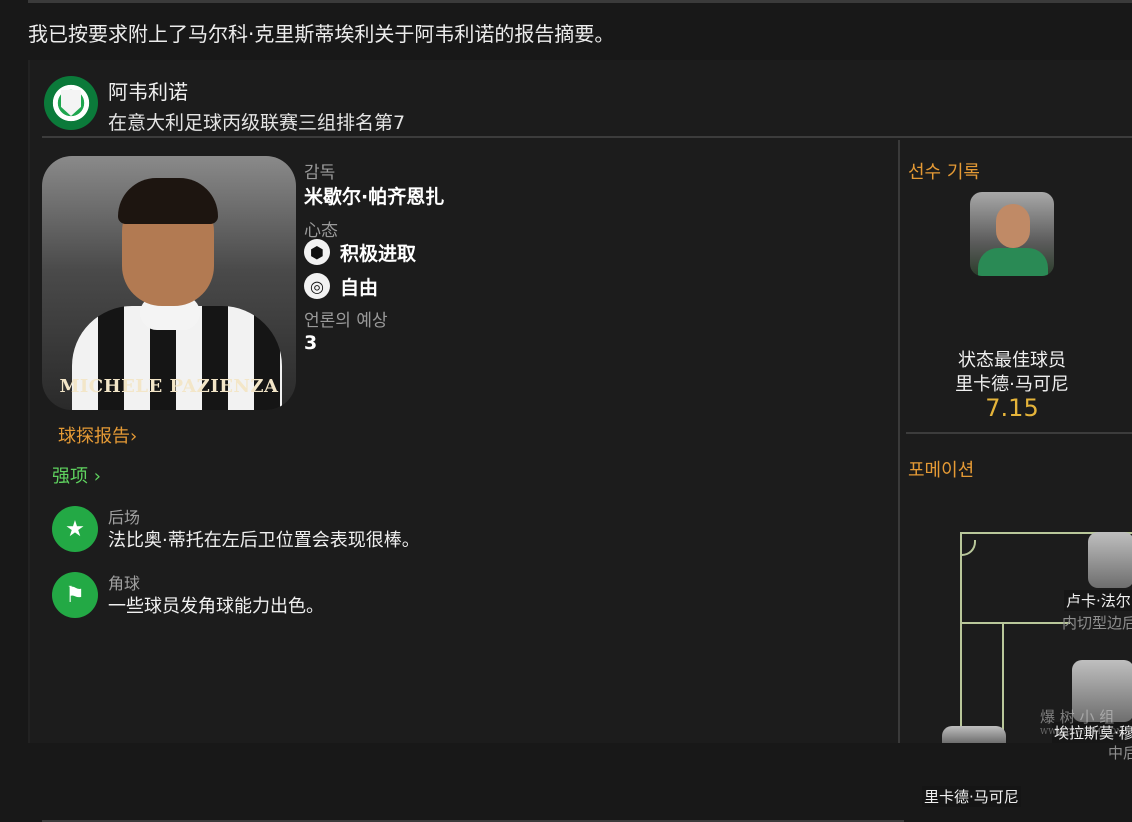 Image resolution: width=1132 pixels, height=822 pixels. I want to click on section-divider, so click(1019, 433).